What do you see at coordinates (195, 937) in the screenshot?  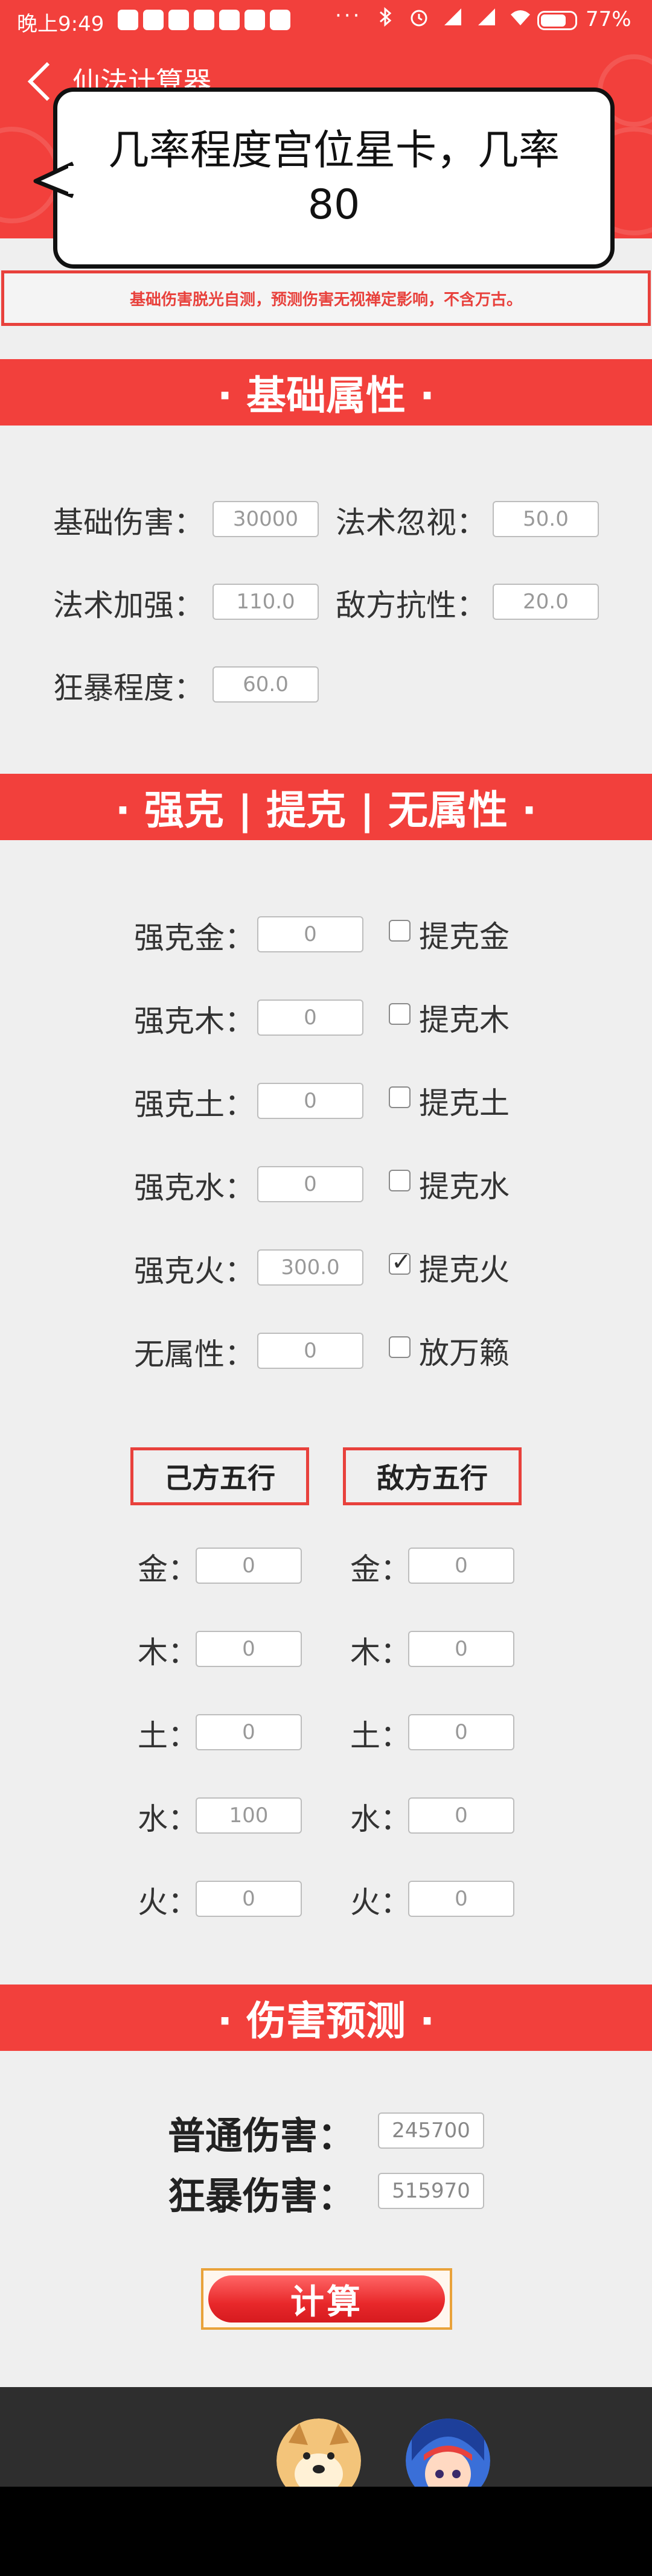 I see `restrain-label: 强克金：` at bounding box center [195, 937].